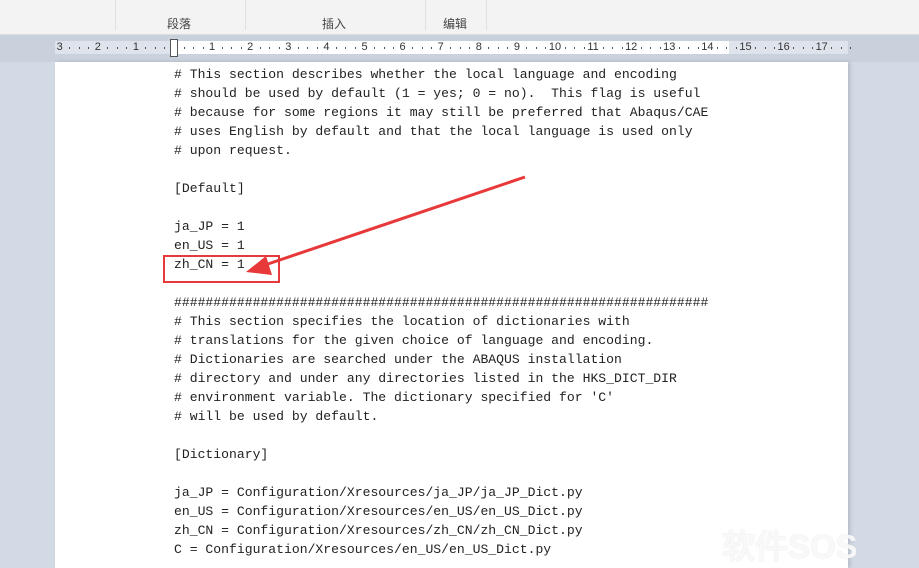 The image size is (919, 568). I want to click on annotation-arrow, so click(386, 225).